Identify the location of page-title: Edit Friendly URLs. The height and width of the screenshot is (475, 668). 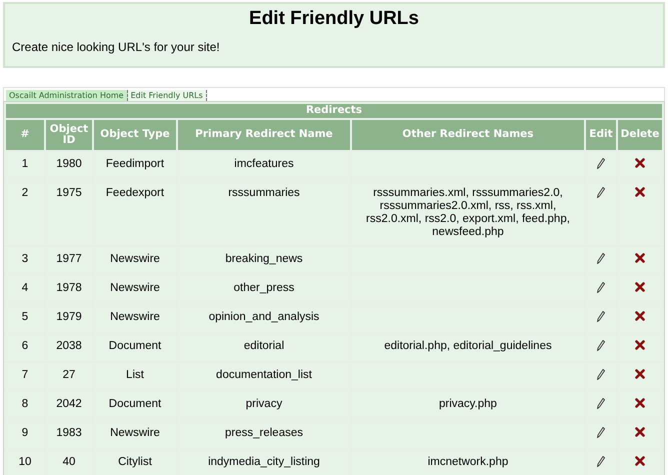
(334, 19).